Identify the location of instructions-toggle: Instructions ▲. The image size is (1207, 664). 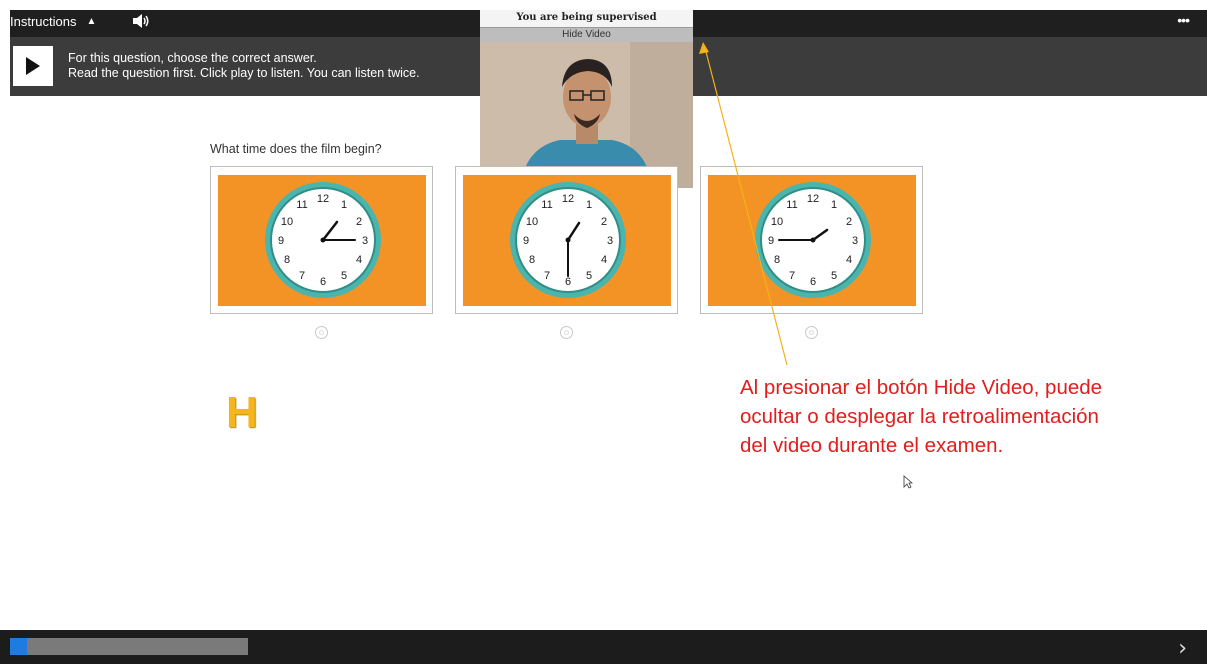
(53, 21).